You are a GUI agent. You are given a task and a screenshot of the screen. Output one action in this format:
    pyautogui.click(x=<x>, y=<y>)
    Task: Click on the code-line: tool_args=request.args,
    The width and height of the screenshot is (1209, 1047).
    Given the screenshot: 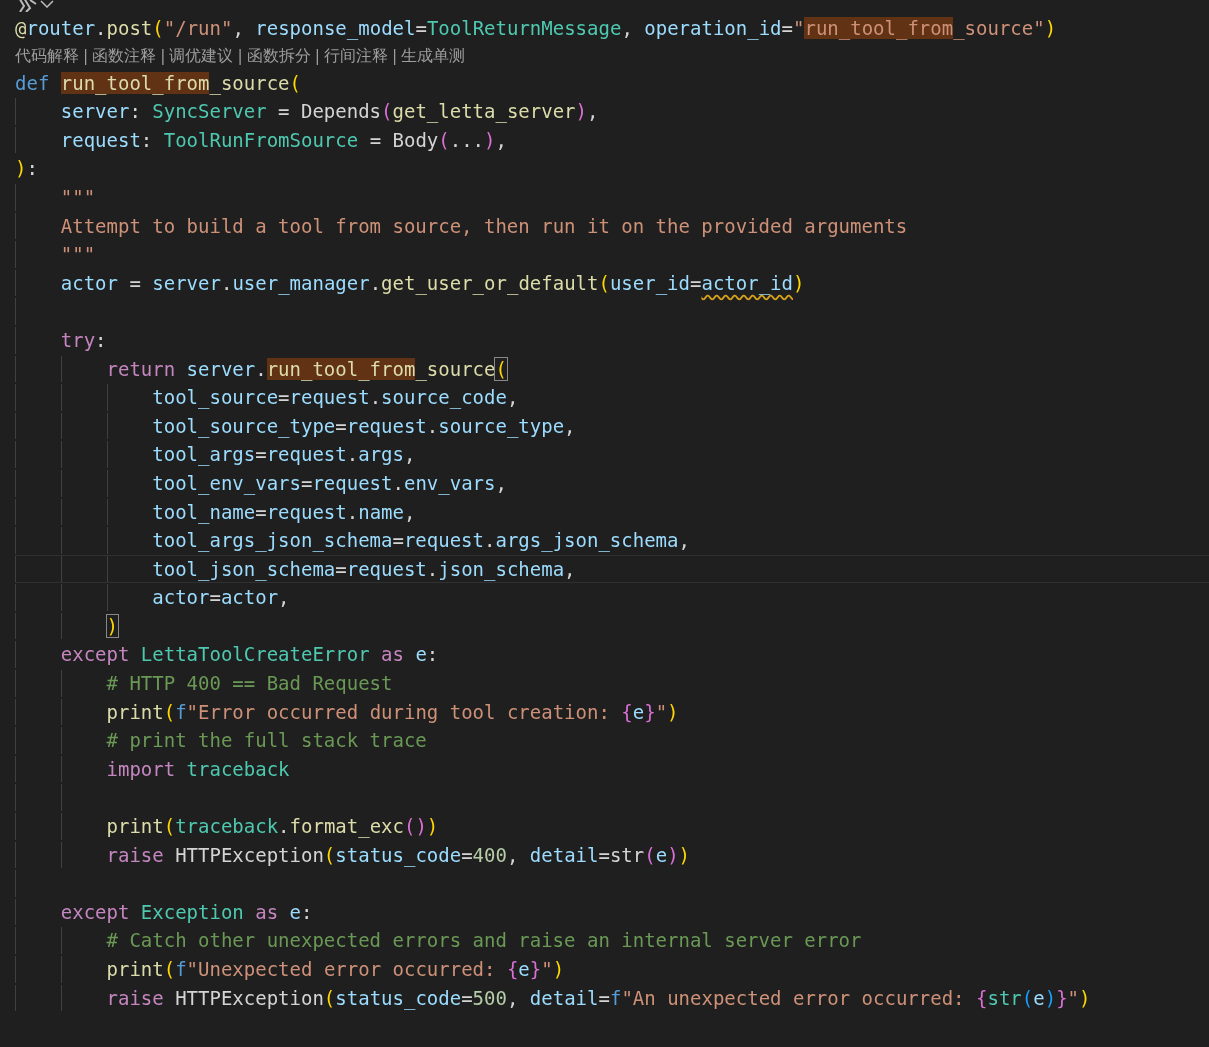 What is the action you would take?
    pyautogui.click(x=284, y=455)
    